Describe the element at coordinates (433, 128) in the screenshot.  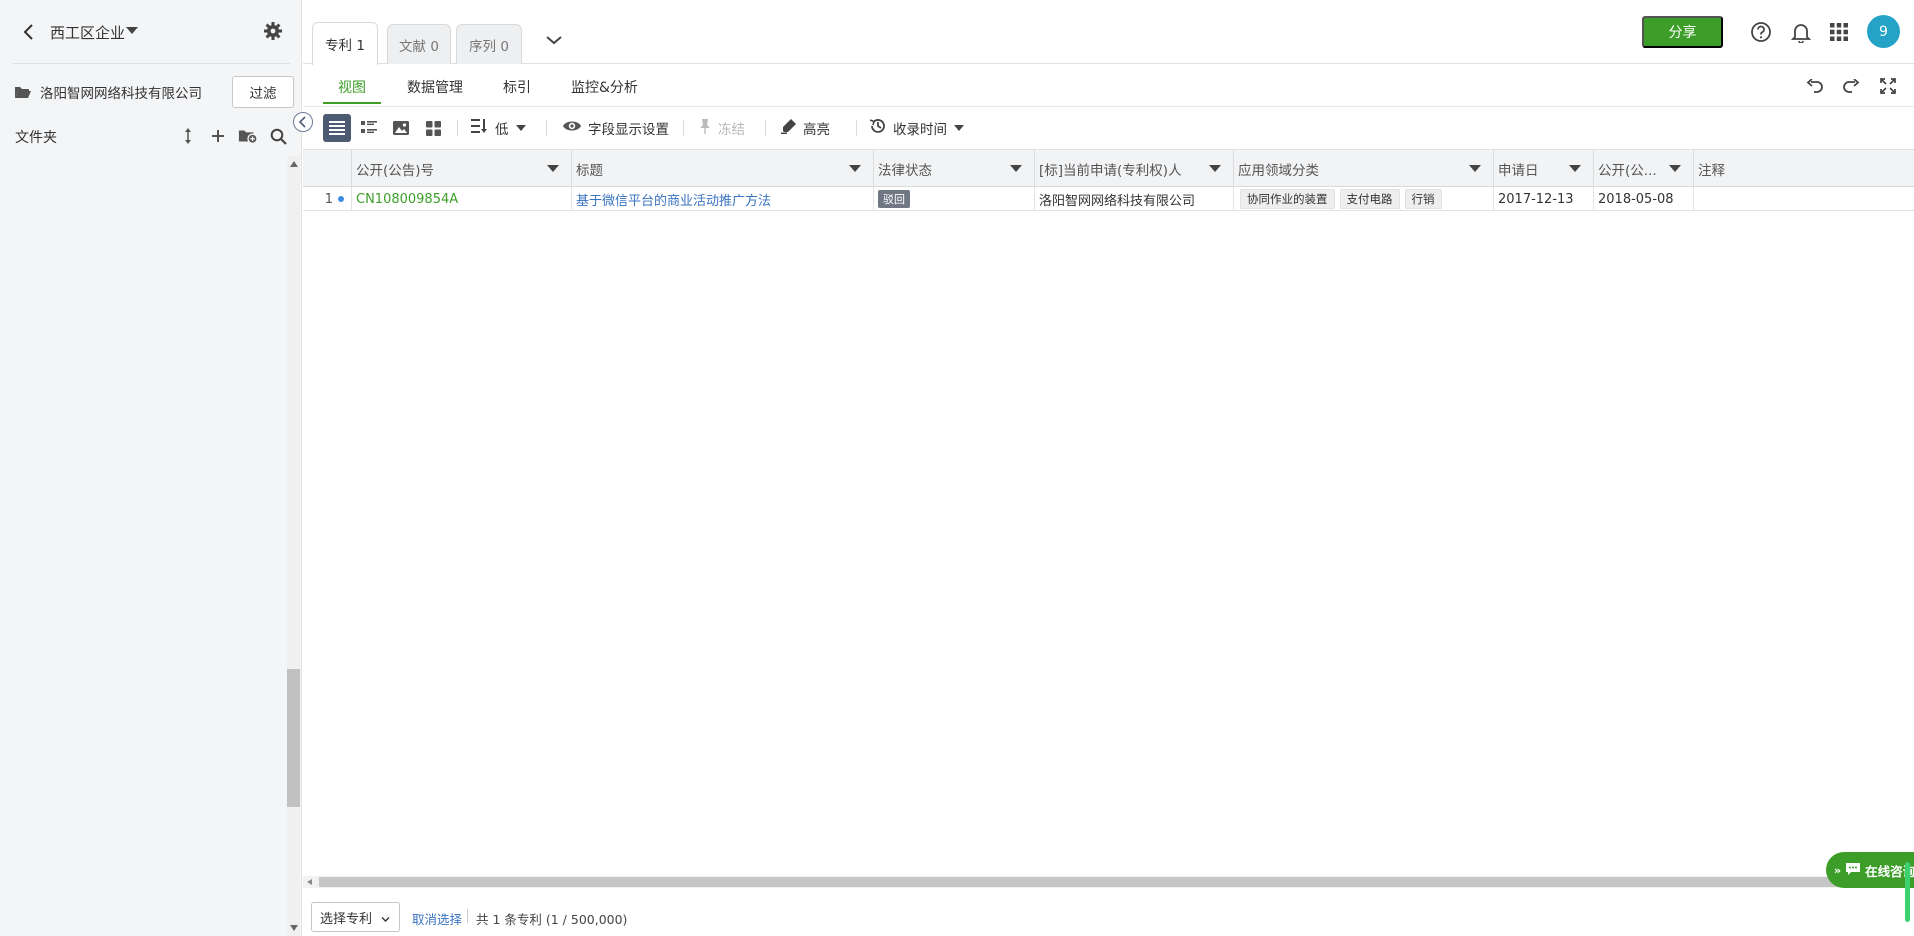
I see `card-view-icon` at that location.